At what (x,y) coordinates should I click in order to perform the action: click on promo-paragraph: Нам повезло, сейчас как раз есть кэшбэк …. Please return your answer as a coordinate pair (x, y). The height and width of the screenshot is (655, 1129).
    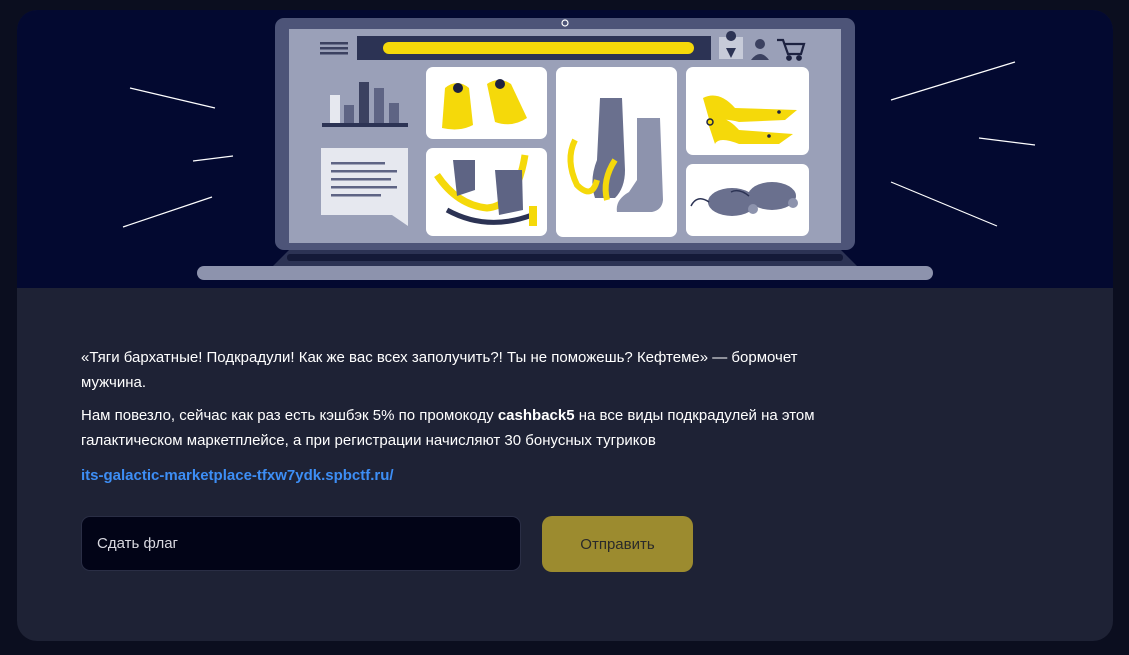
    Looking at the image, I should click on (461, 428).